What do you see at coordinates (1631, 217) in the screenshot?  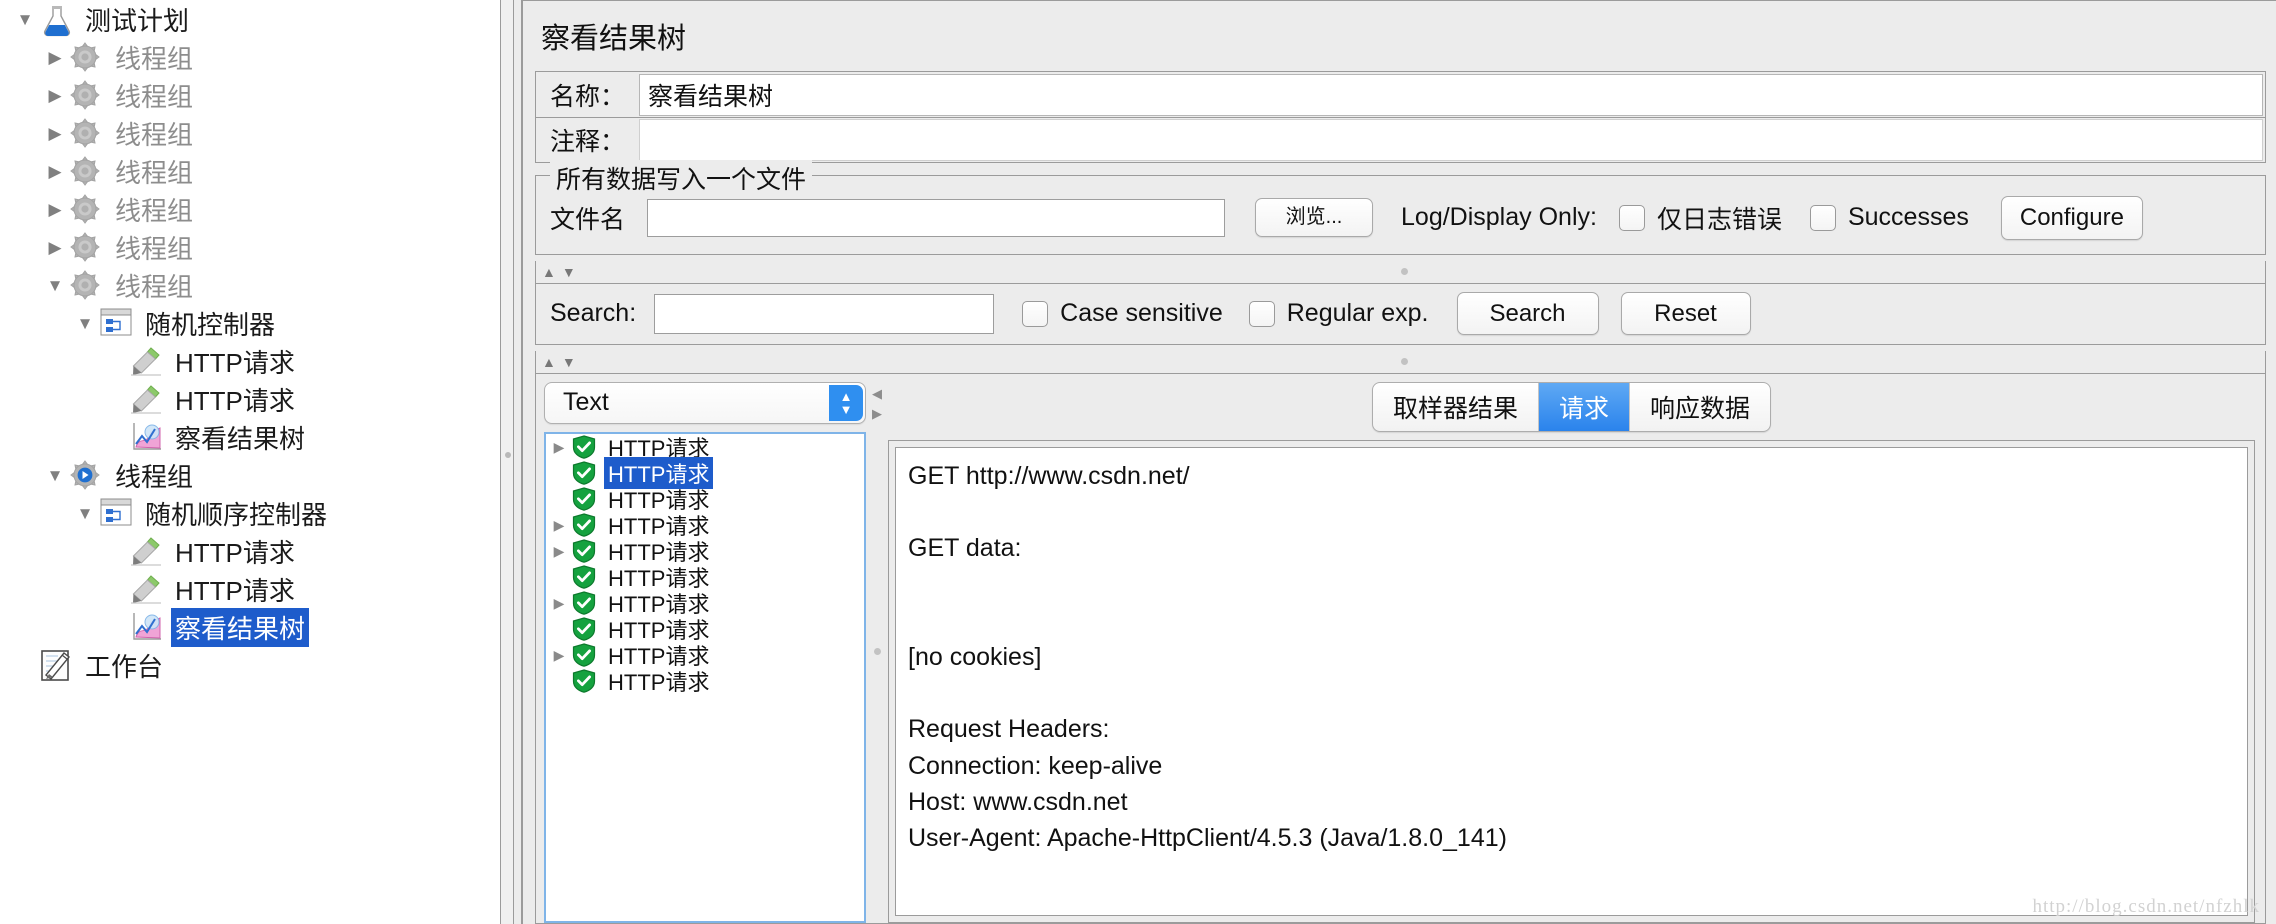 I see `errors-only-checkbox` at bounding box center [1631, 217].